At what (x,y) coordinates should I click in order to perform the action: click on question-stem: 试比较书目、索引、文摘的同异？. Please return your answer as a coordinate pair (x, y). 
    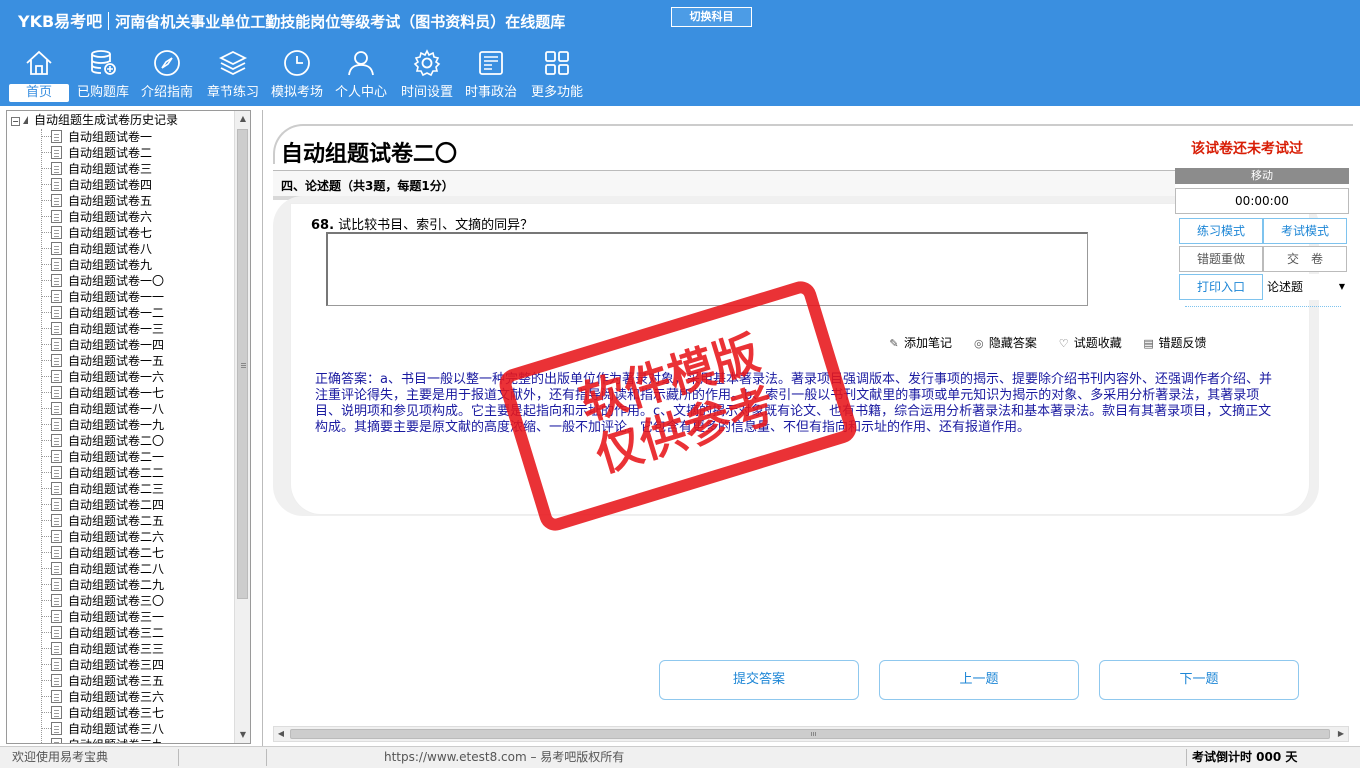
    Looking at the image, I should click on (436, 225).